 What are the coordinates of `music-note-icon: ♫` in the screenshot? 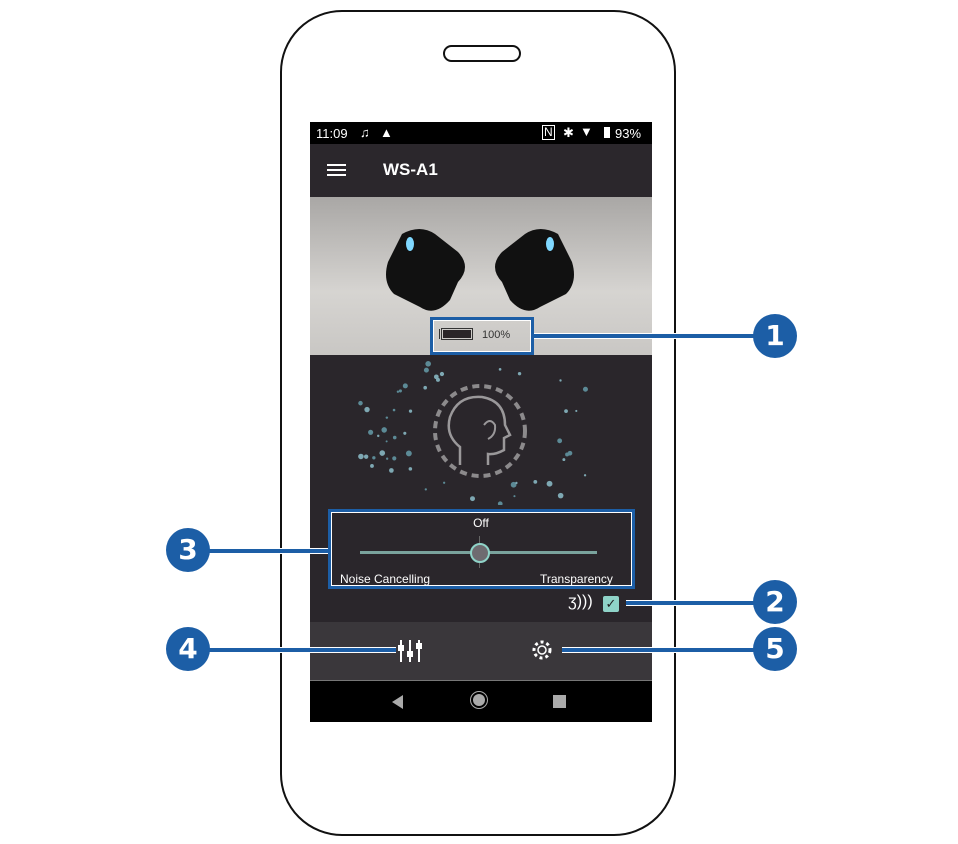 It's located at (365, 132).